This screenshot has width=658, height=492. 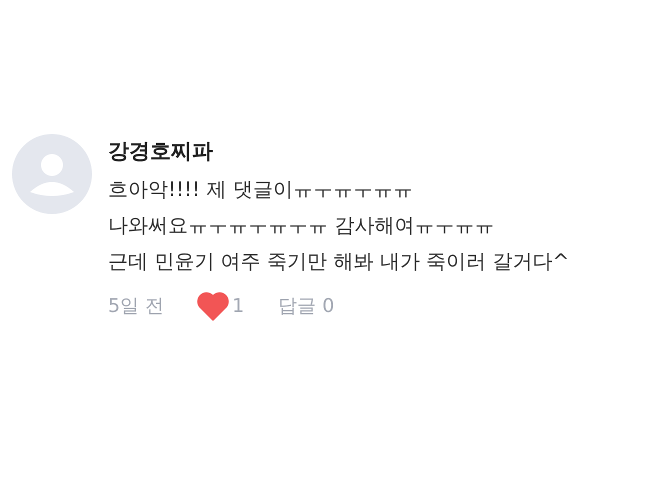 What do you see at coordinates (161, 151) in the screenshot?
I see `author-name: 강경호찌파` at bounding box center [161, 151].